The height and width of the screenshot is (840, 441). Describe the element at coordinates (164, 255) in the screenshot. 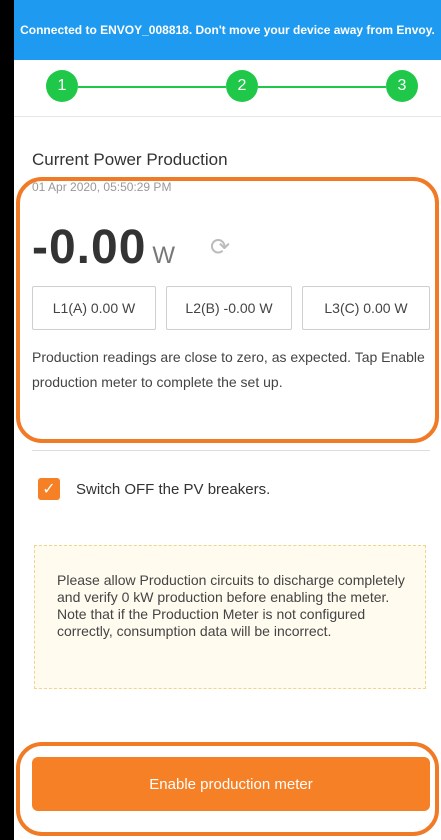

I see `power-unit: W` at that location.